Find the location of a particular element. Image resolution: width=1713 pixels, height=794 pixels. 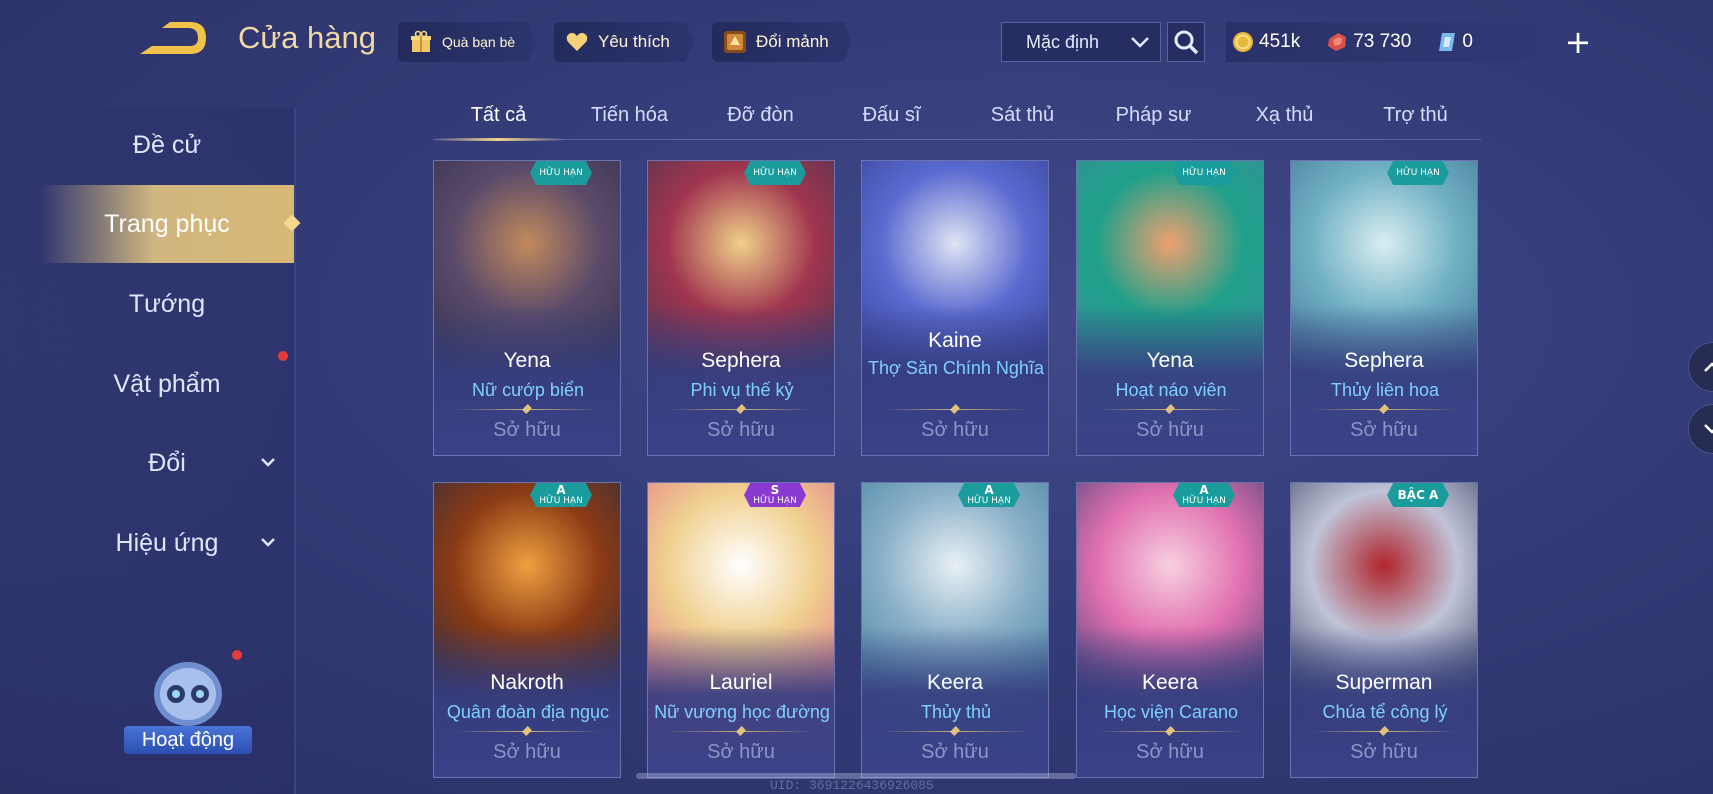

rarity-badge: S HỮU HẠN is located at coordinates (775, 495).